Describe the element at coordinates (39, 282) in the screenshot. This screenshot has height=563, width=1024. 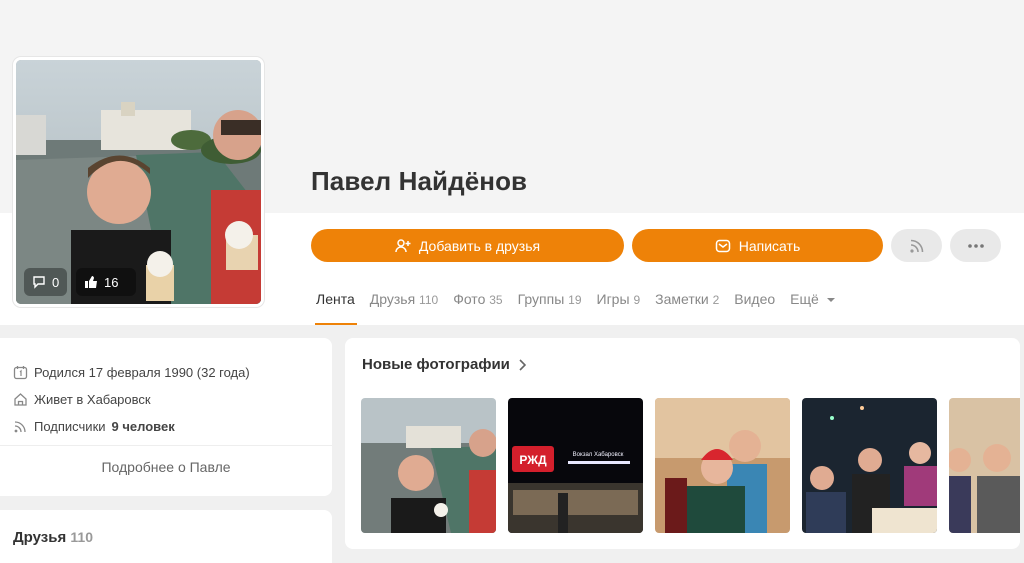
I see `comment-icon` at that location.